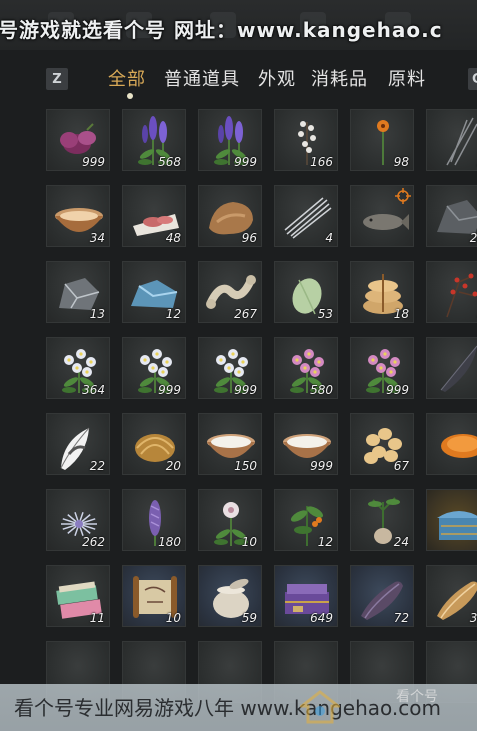 The width and height of the screenshot is (477, 731). I want to click on inventory-slot: 267, so click(230, 292).